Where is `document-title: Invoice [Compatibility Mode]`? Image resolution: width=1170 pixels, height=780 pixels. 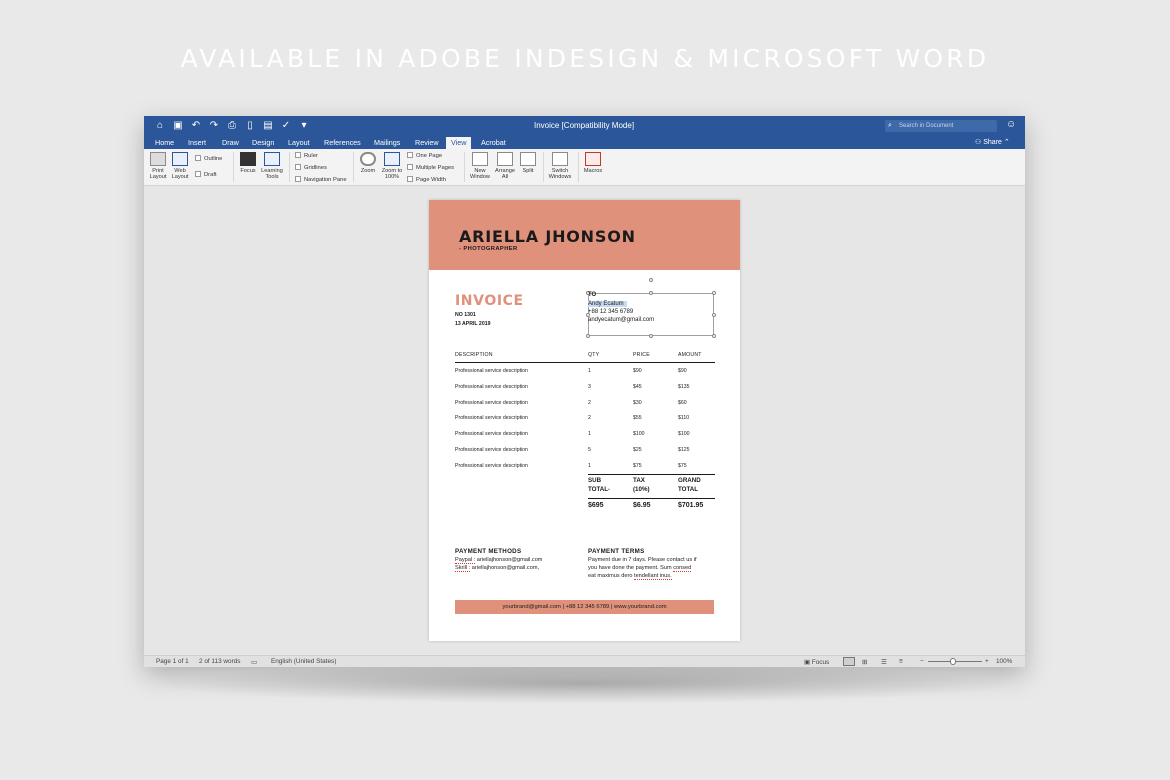 document-title: Invoice [Compatibility Mode] is located at coordinates (584, 125).